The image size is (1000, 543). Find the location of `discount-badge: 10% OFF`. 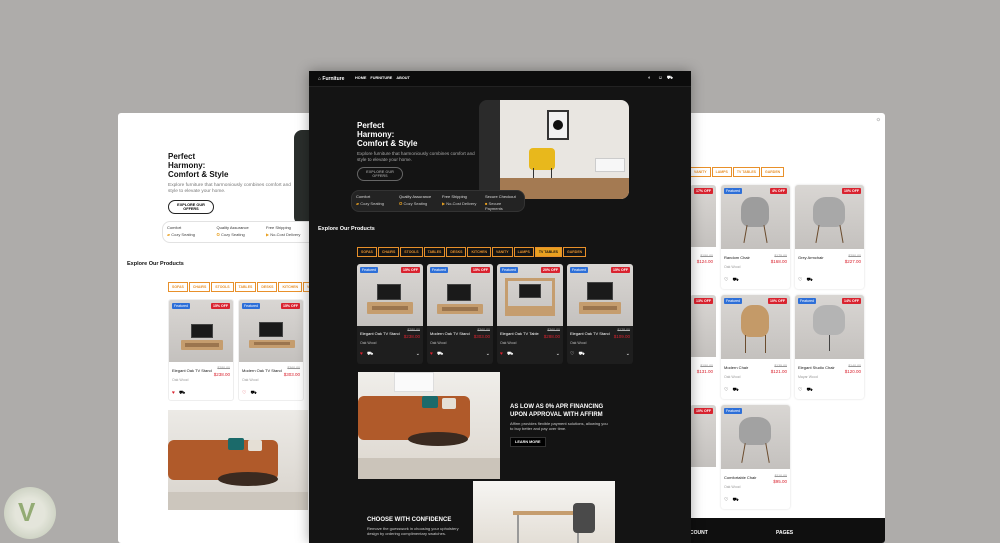

discount-badge: 10% OFF is located at coordinates (851, 191).